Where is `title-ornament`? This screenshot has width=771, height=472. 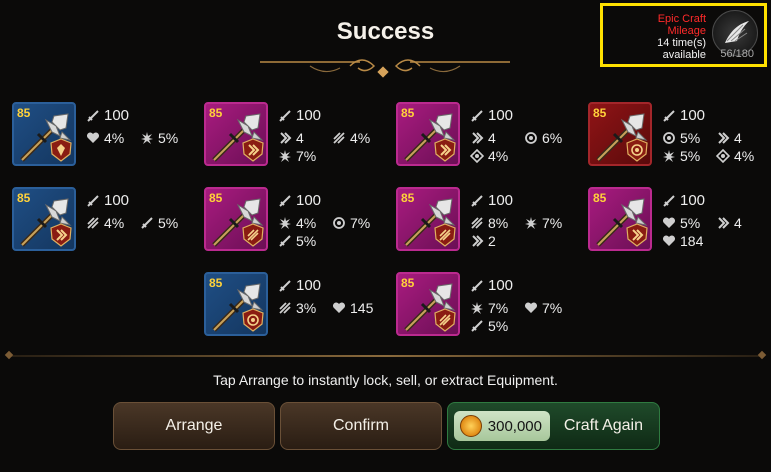
title-ornament is located at coordinates (385, 68).